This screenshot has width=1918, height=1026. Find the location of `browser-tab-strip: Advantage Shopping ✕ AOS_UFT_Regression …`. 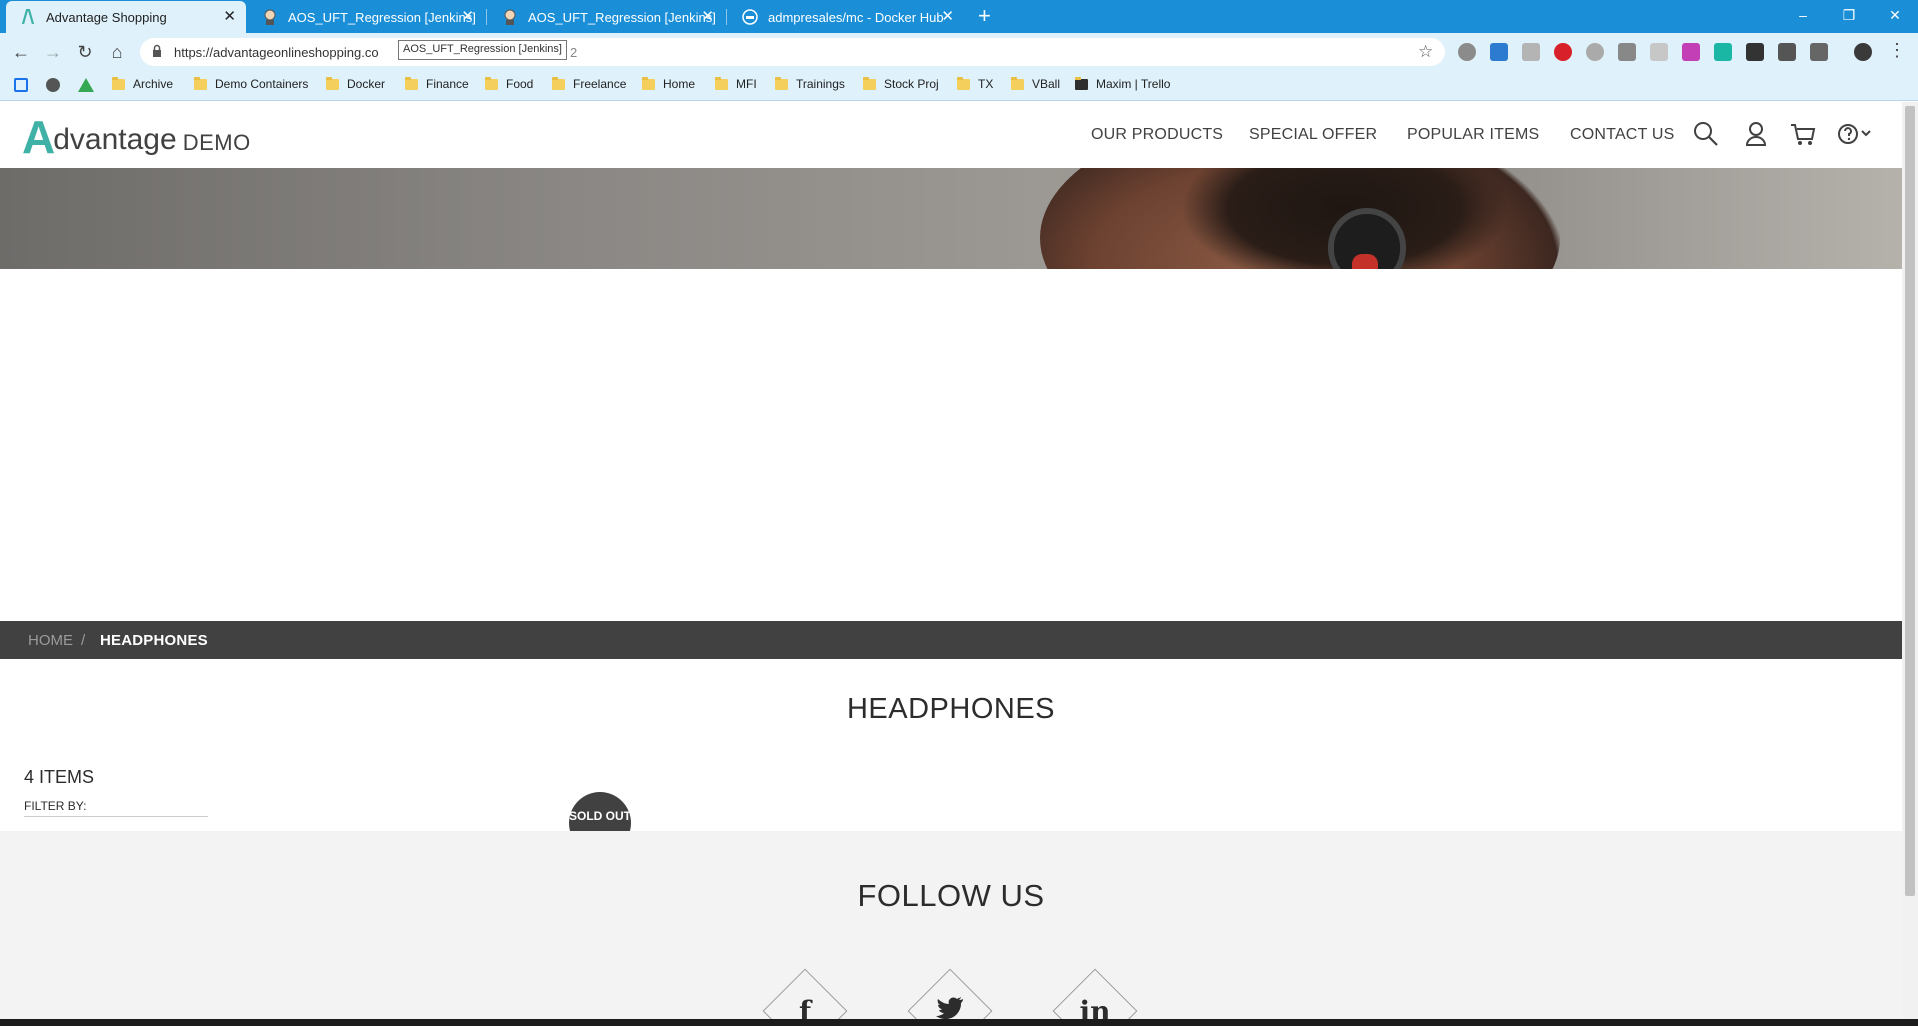

browser-tab-strip: Advantage Shopping ✕ AOS_UFT_Regression … is located at coordinates (959, 16).